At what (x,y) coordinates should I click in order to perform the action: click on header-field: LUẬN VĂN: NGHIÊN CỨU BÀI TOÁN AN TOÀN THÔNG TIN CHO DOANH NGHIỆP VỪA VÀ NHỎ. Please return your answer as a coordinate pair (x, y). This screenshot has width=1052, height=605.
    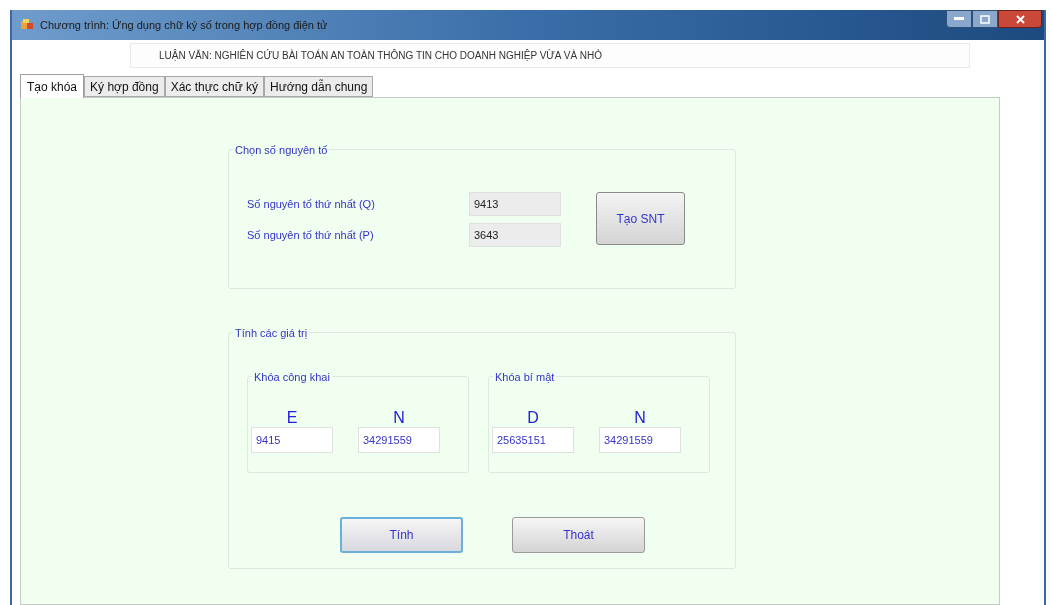
    Looking at the image, I should click on (550, 55).